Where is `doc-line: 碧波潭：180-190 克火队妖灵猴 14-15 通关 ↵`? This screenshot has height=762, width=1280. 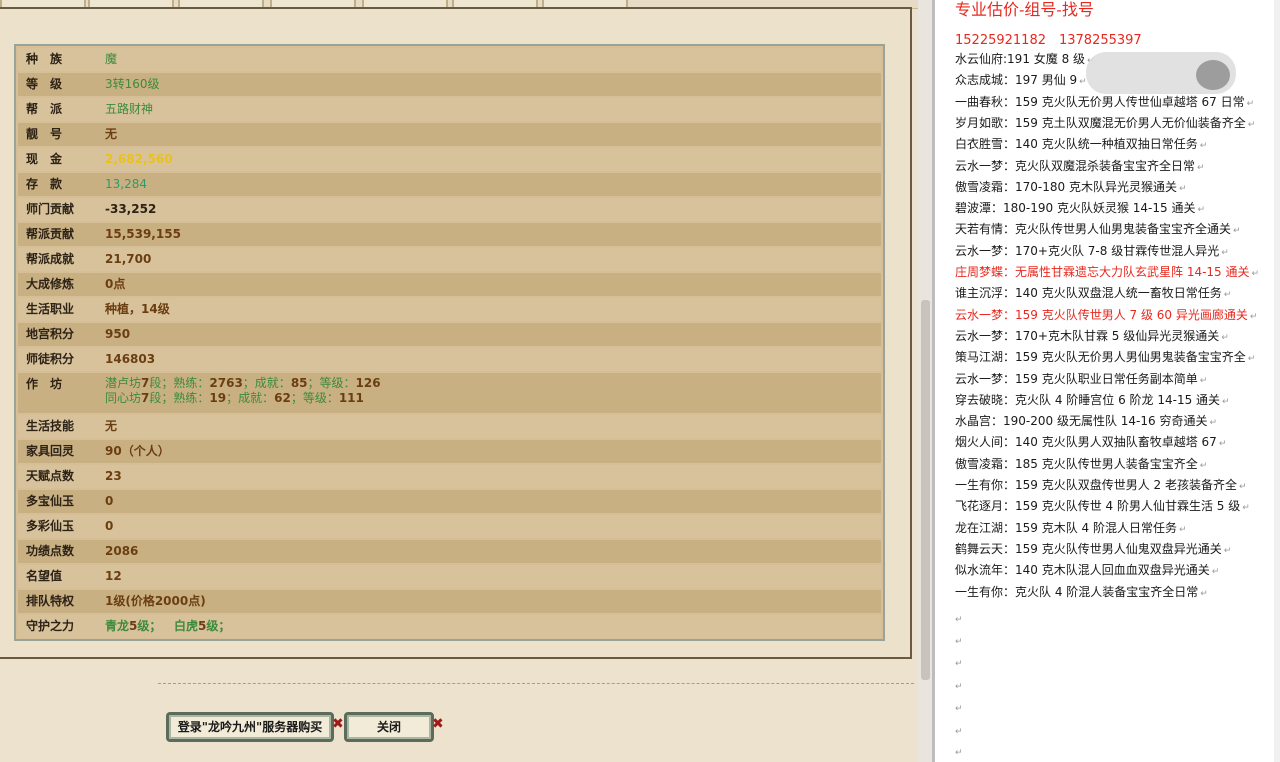
doc-line: 碧波潭：180-190 克火队妖灵猴 14-15 通关 ↵ is located at coordinates (1080, 208).